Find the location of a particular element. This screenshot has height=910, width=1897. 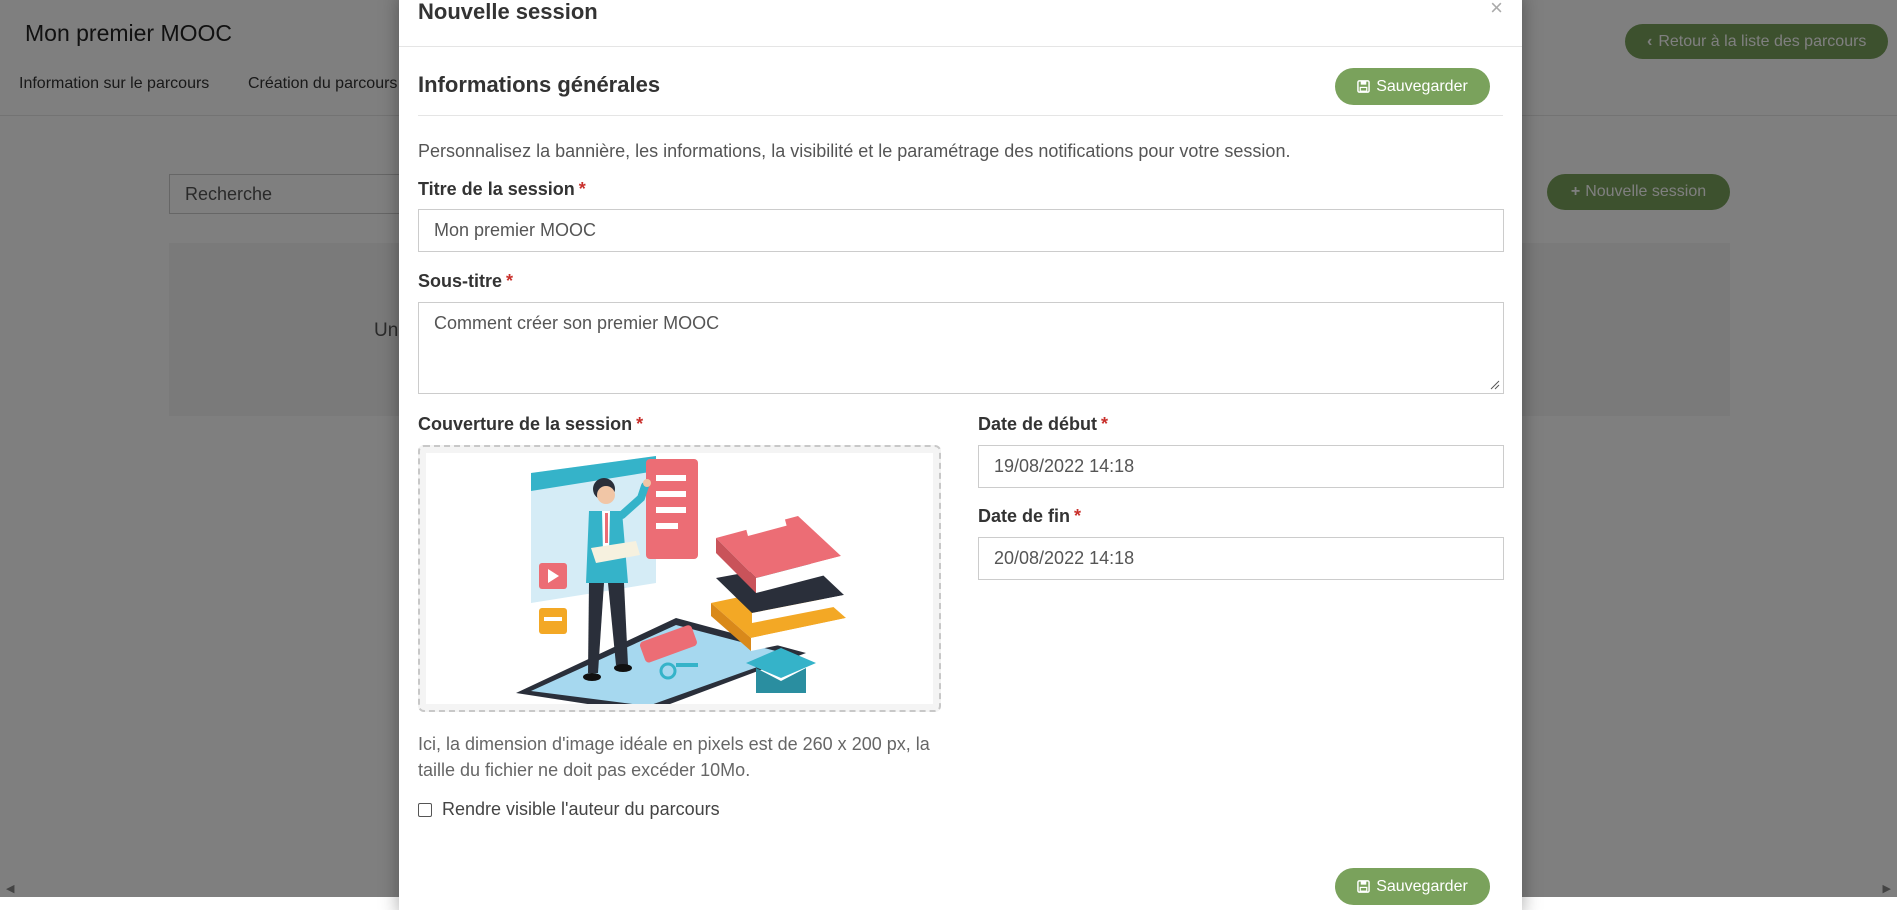

section-divider is located at coordinates (960, 115).